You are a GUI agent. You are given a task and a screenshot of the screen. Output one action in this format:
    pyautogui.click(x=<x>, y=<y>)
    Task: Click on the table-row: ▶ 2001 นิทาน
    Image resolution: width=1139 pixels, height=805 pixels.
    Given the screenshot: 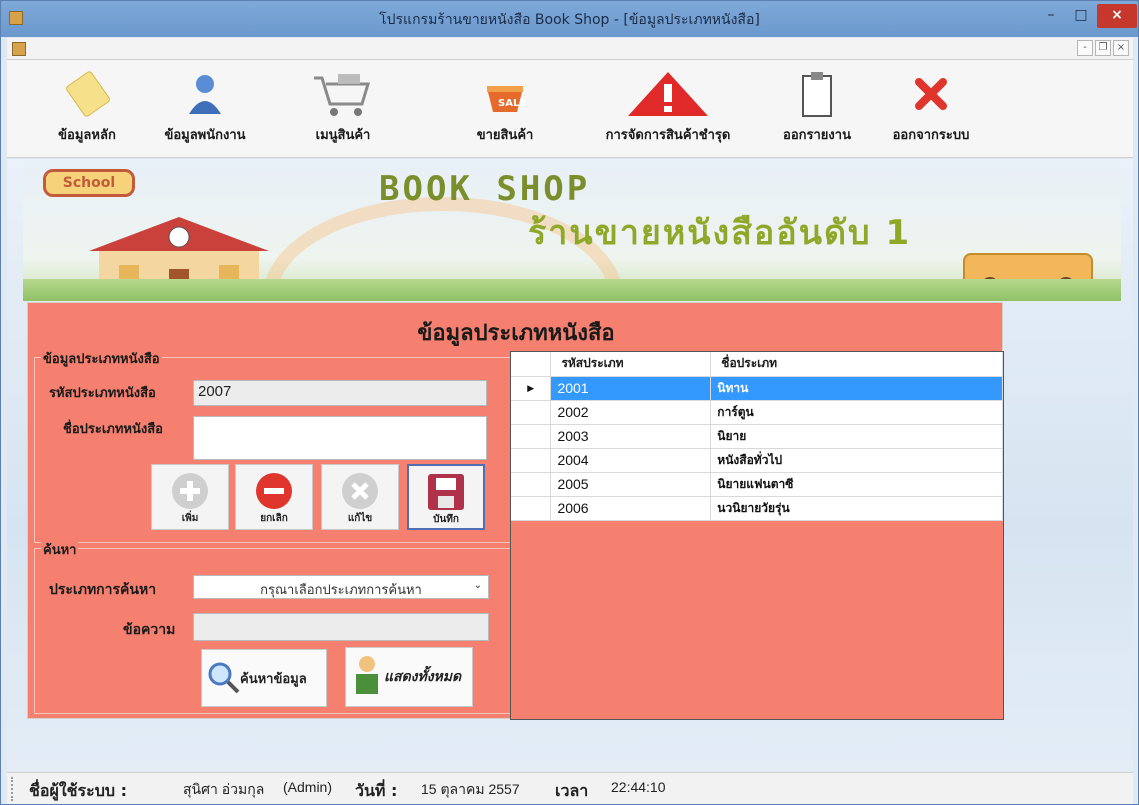 What is the action you would take?
    pyautogui.click(x=757, y=388)
    